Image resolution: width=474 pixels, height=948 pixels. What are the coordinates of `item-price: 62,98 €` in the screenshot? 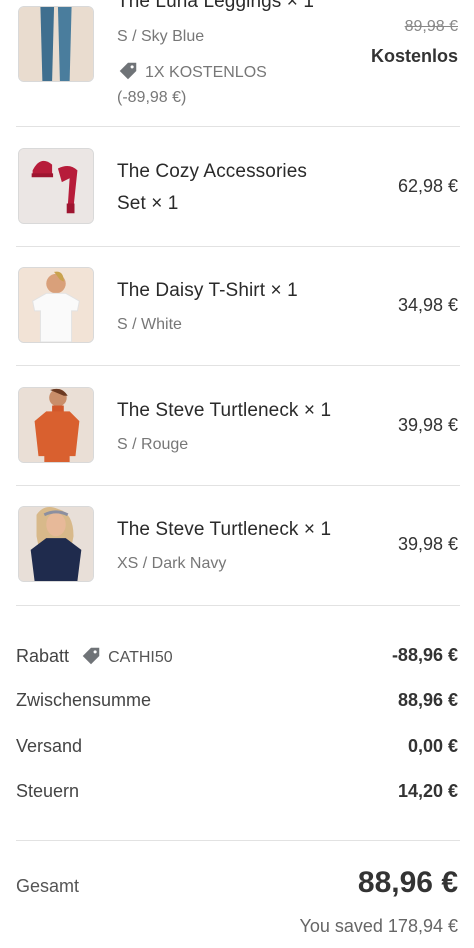 It's located at (427, 186).